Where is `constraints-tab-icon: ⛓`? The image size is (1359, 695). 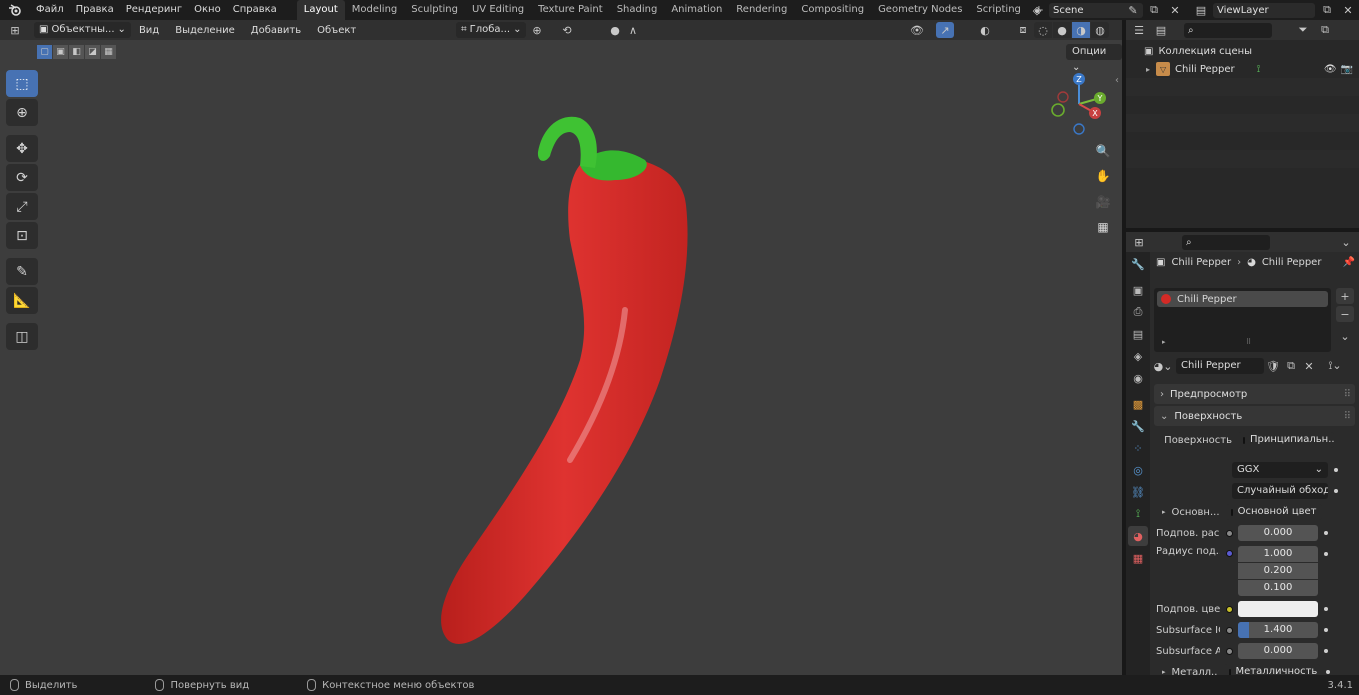
constraints-tab-icon: ⛓ is located at coordinates (1138, 492).